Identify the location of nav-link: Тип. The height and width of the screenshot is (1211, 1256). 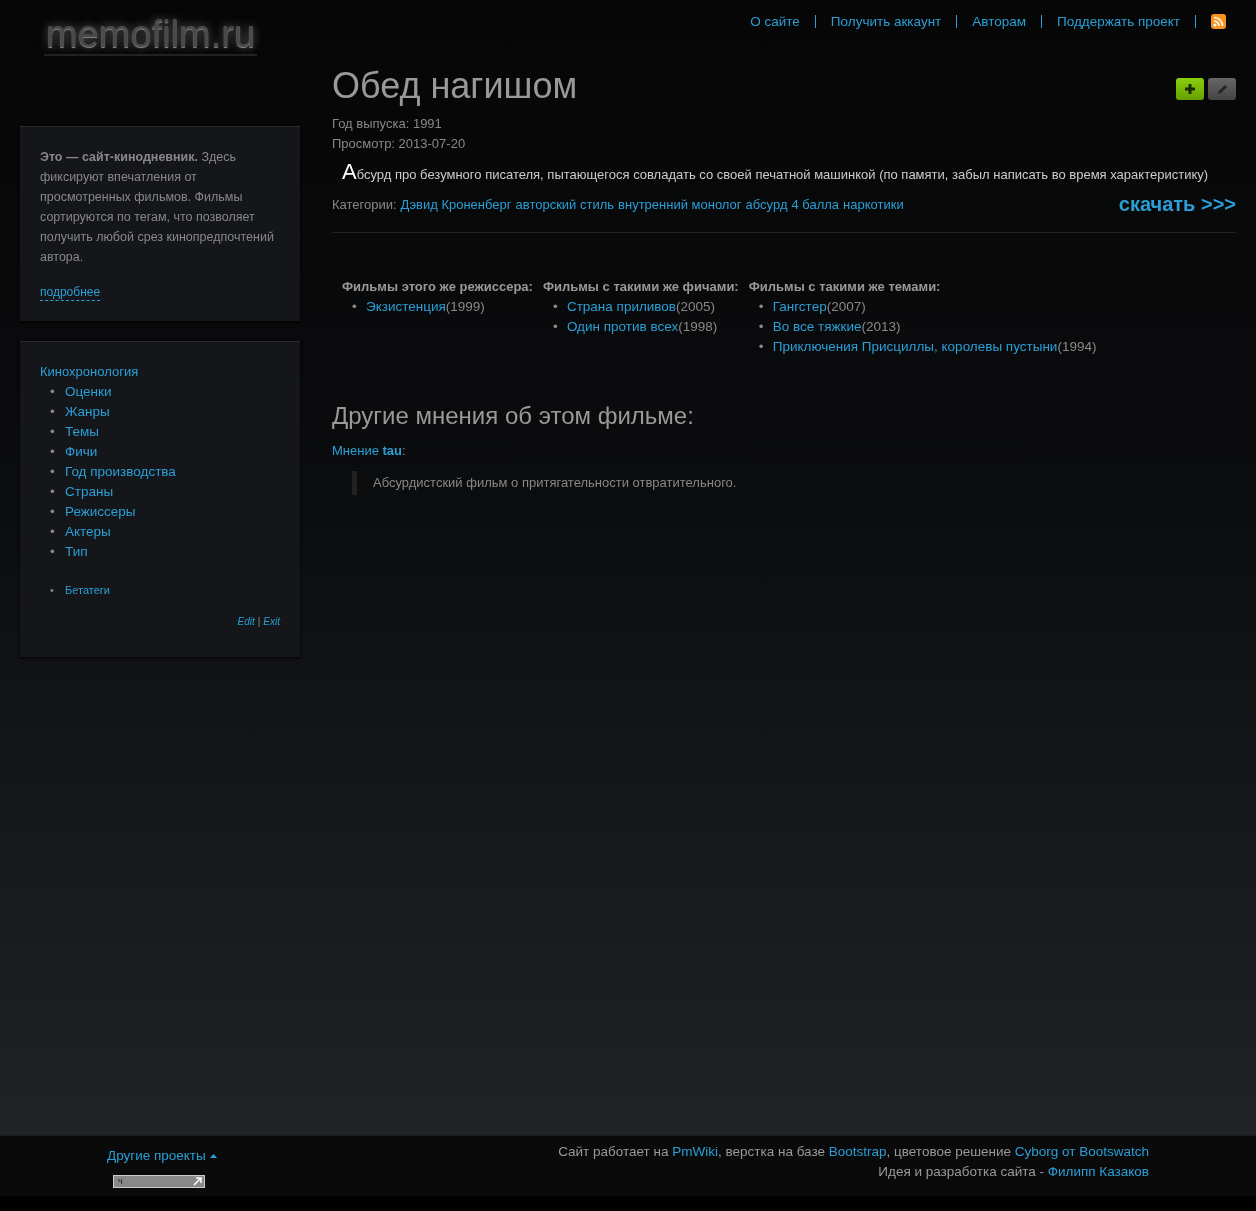
(76, 551).